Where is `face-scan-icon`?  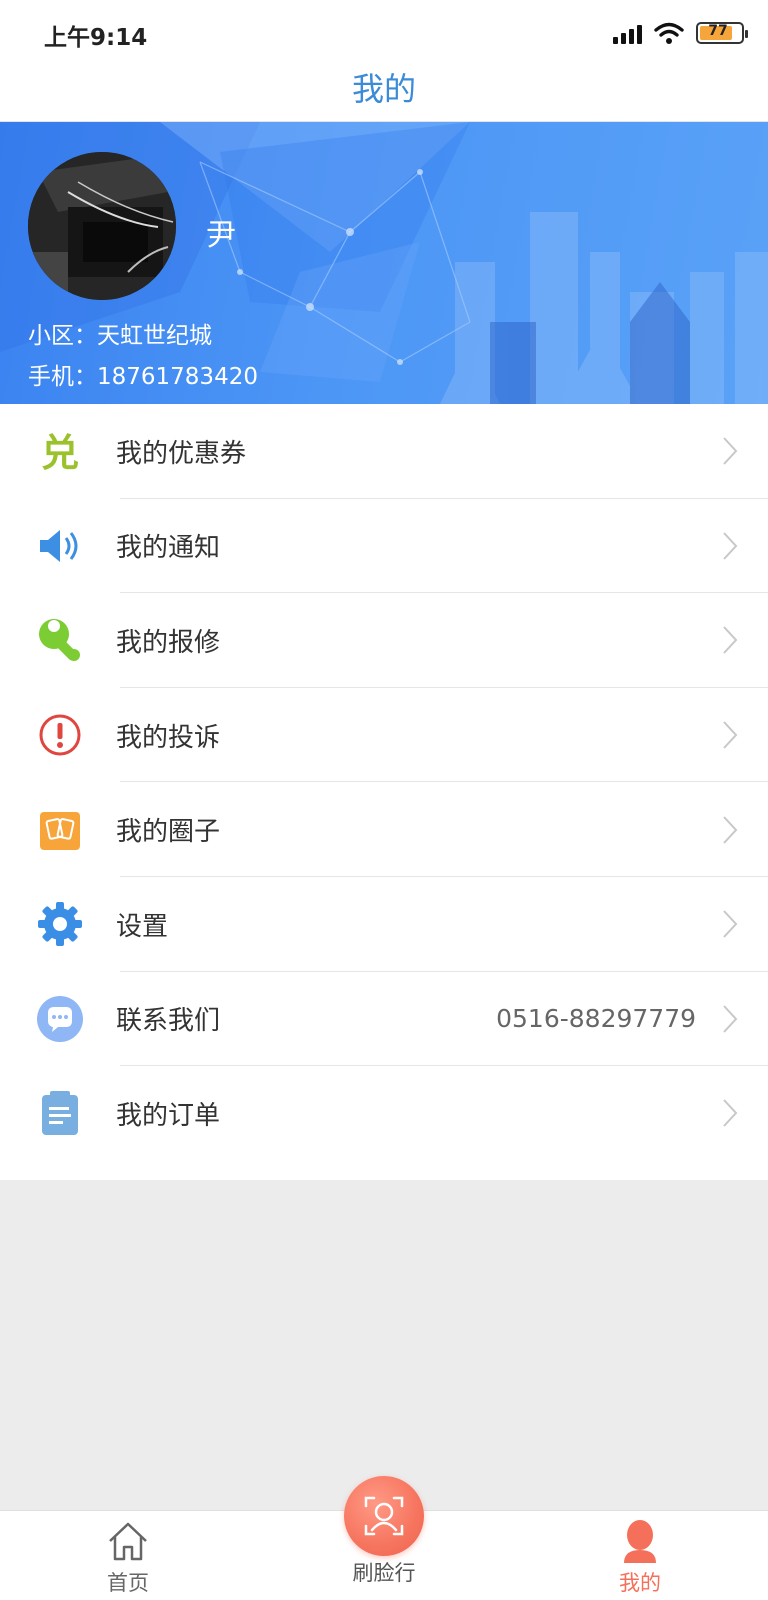
face-scan-icon is located at coordinates (384, 1516).